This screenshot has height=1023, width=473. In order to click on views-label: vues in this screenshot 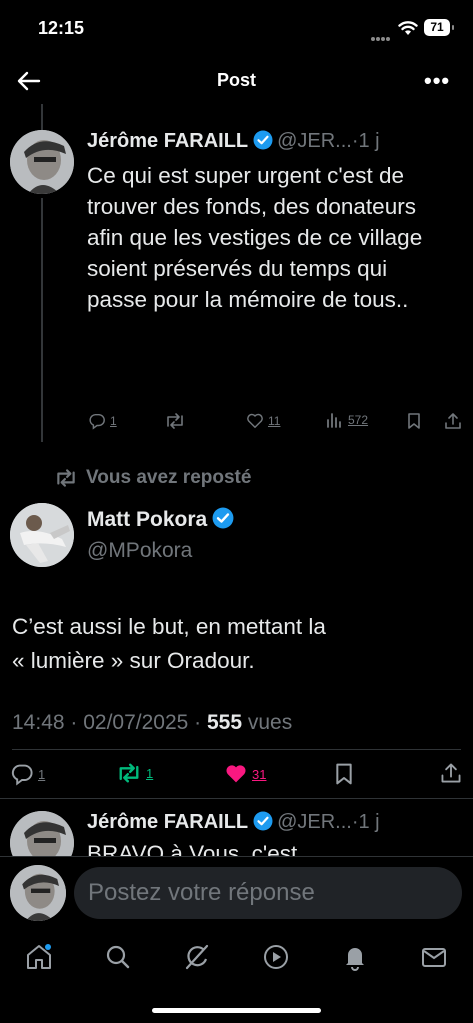, I will do `click(267, 722)`.